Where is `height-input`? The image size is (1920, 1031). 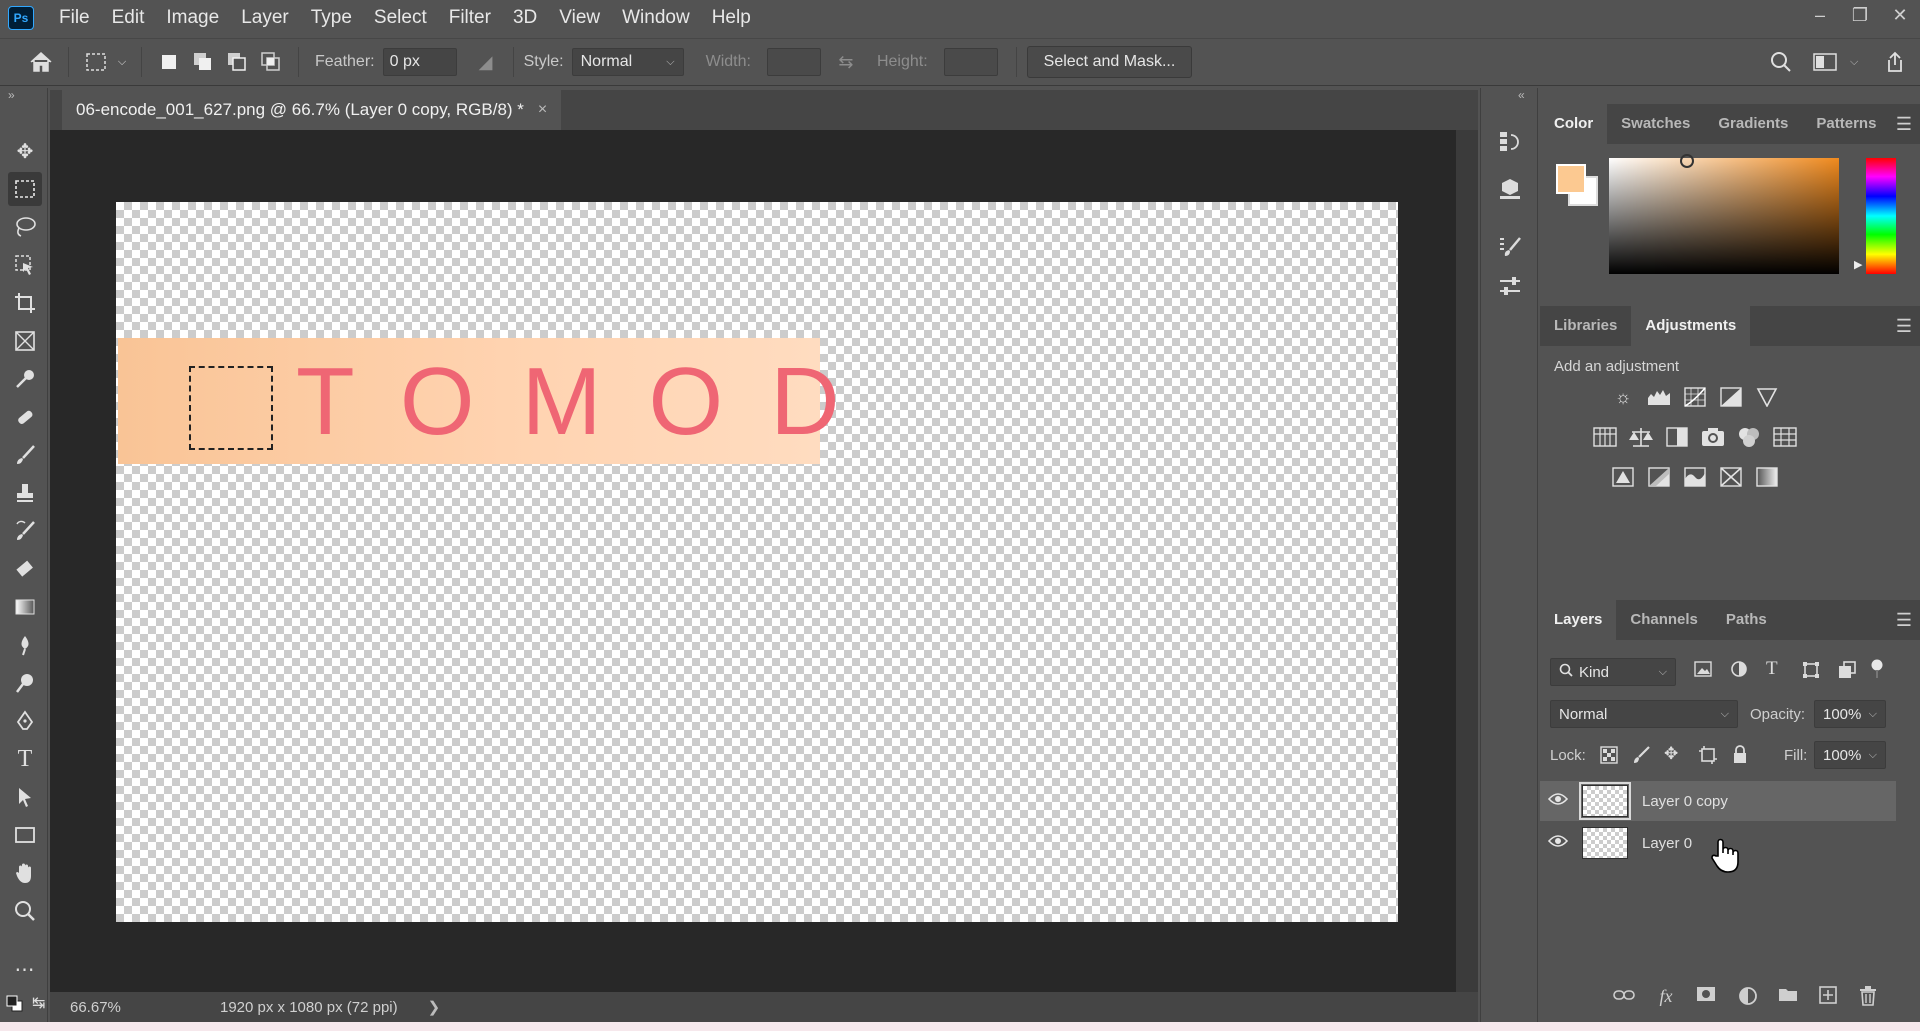 height-input is located at coordinates (970, 62).